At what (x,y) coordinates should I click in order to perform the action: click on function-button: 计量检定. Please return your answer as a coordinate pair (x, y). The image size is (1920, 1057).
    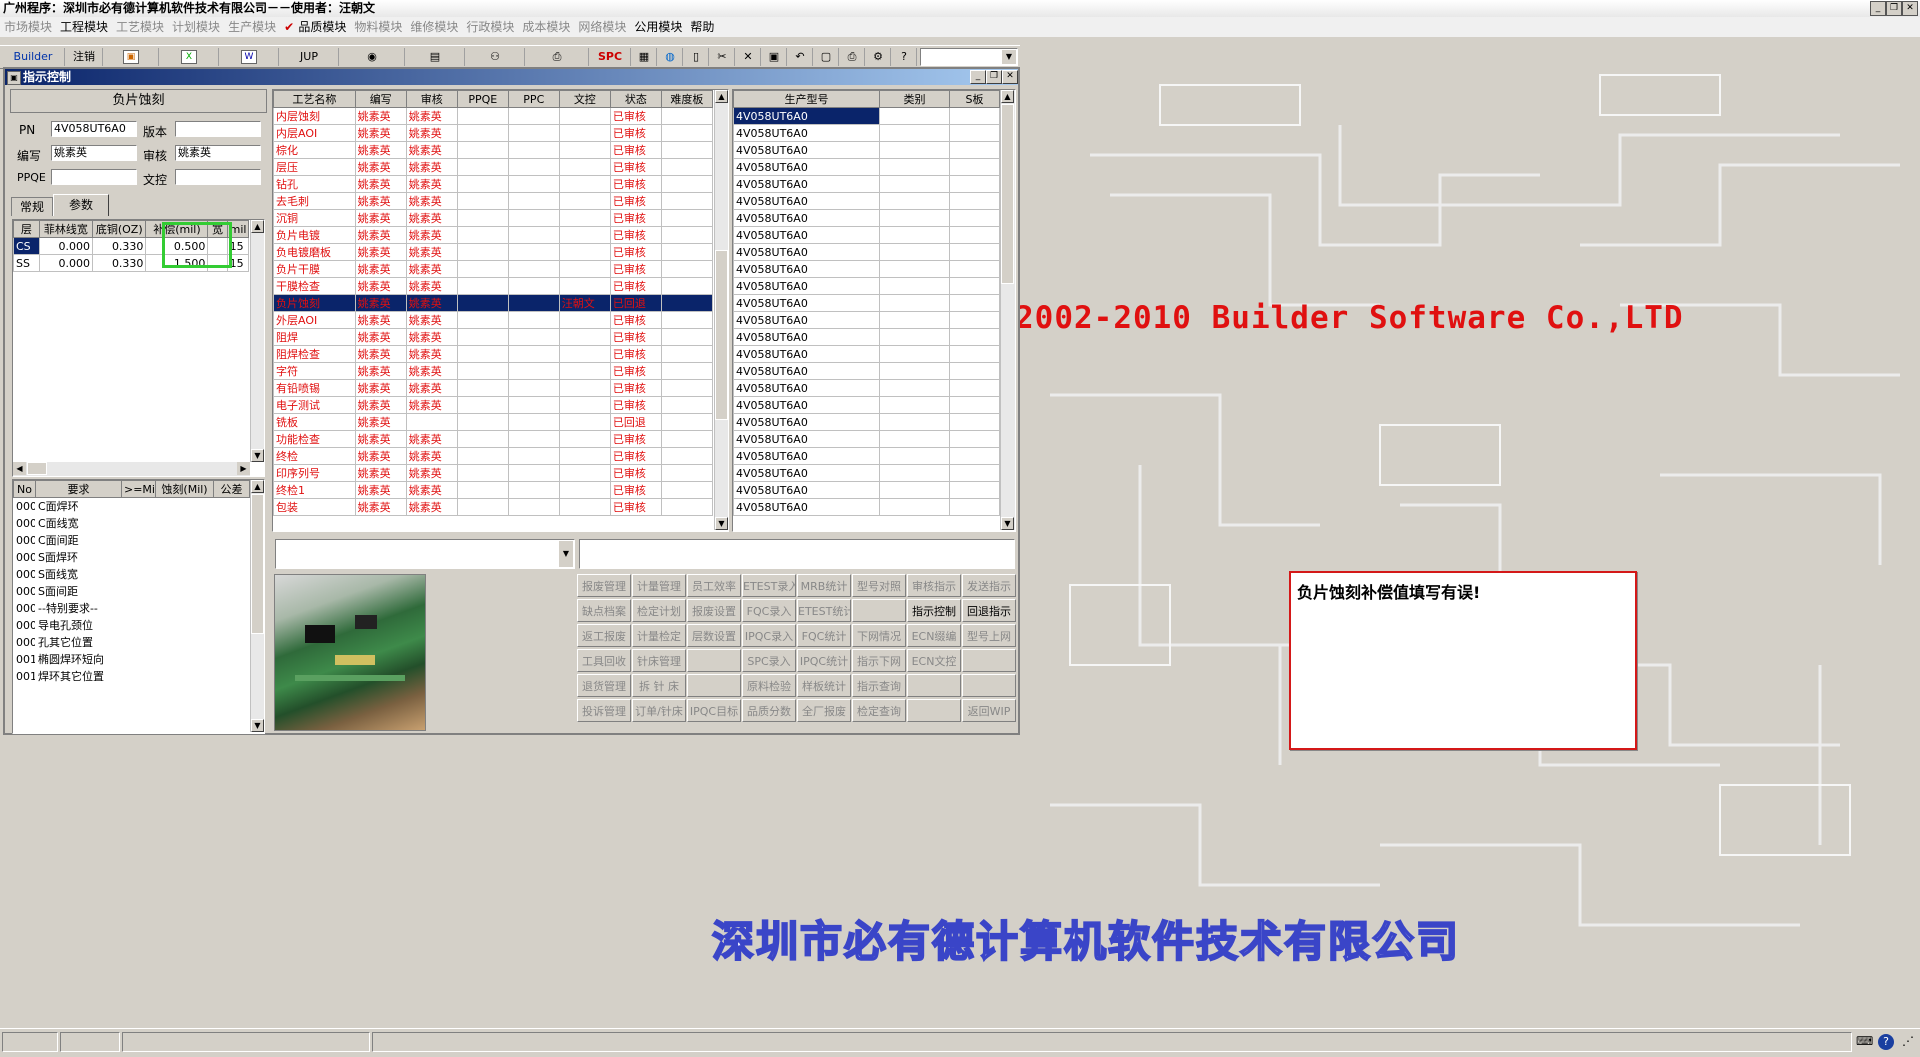
    Looking at the image, I should click on (659, 635).